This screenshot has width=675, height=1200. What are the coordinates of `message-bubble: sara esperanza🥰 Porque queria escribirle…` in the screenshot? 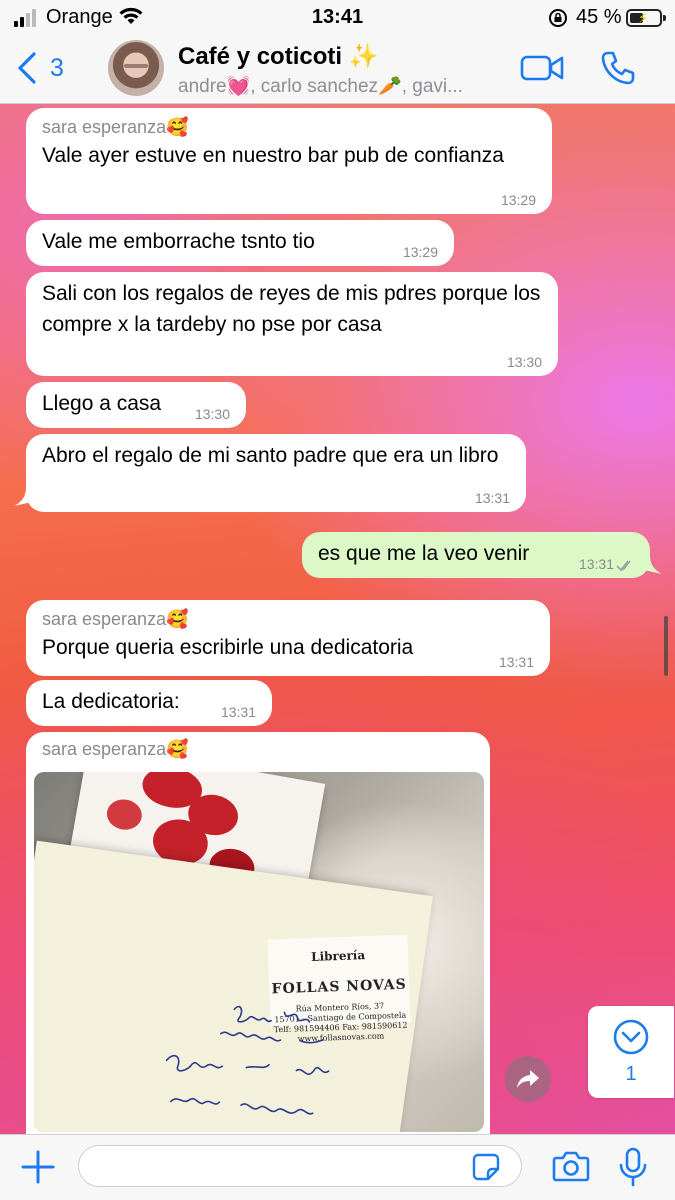 It's located at (288, 638).